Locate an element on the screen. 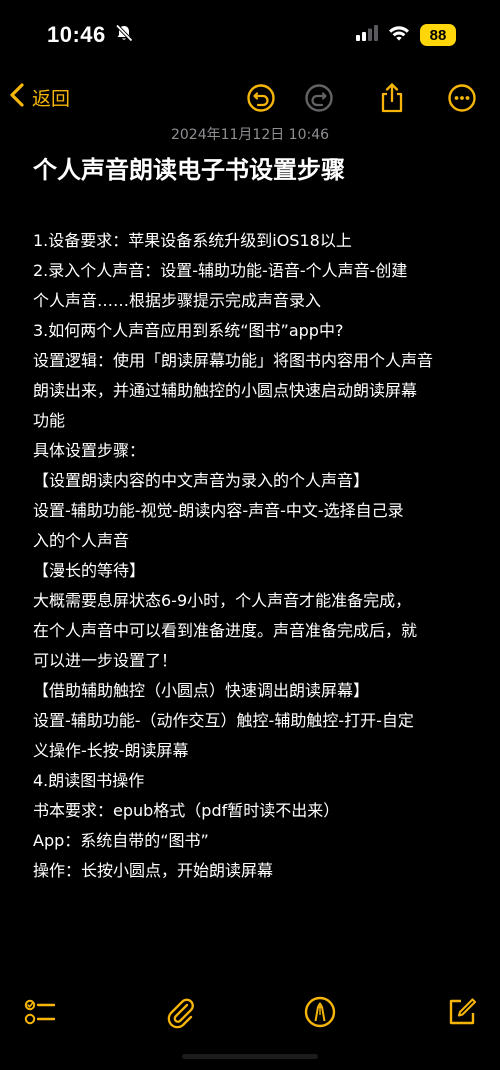 The image size is (500, 1070). status-bar: 10:46 88 is located at coordinates (250, 35).